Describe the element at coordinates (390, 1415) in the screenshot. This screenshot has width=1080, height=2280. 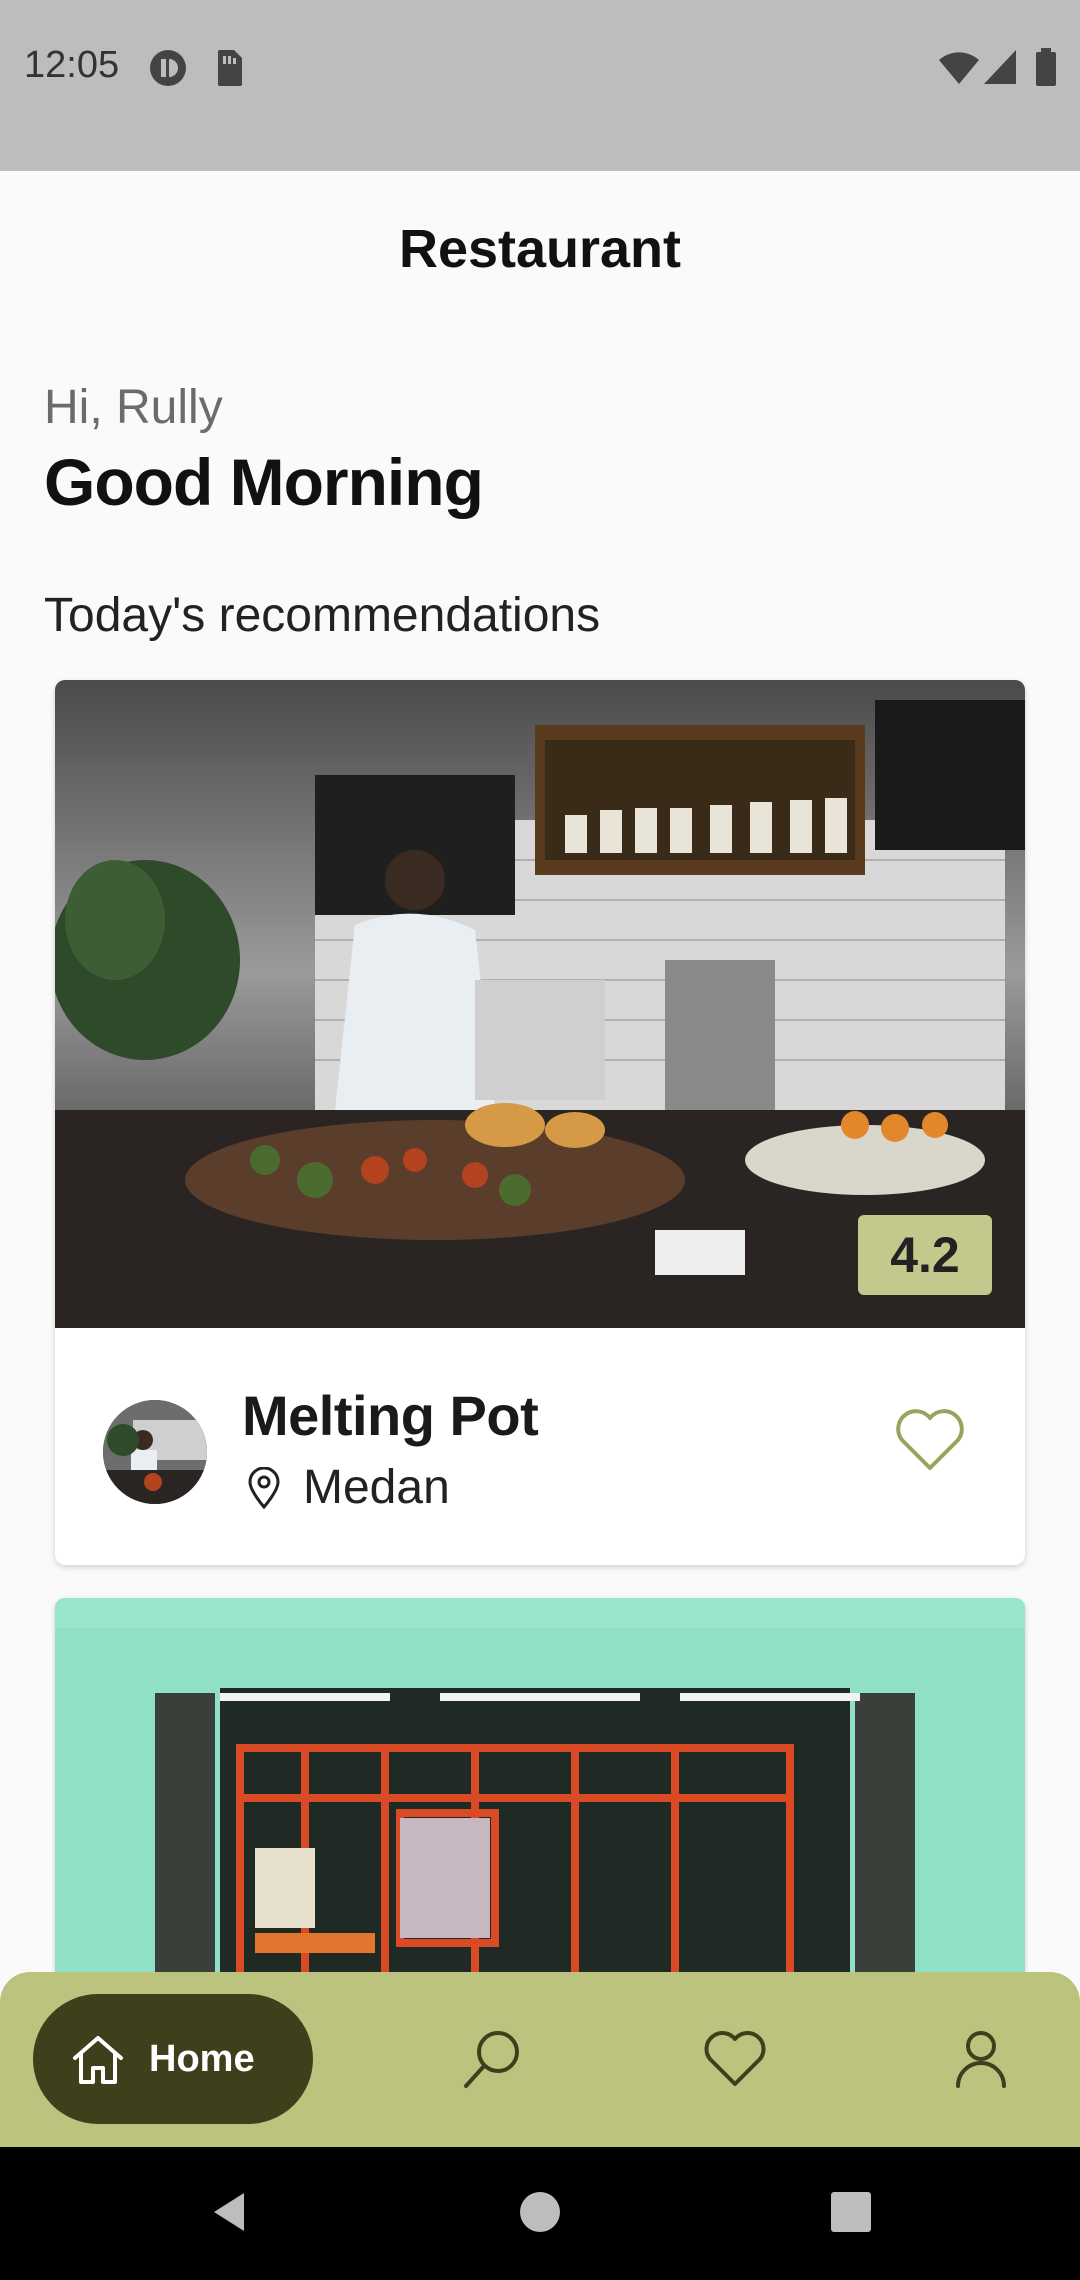
I see `restaurant-name: Melting Pot` at that location.